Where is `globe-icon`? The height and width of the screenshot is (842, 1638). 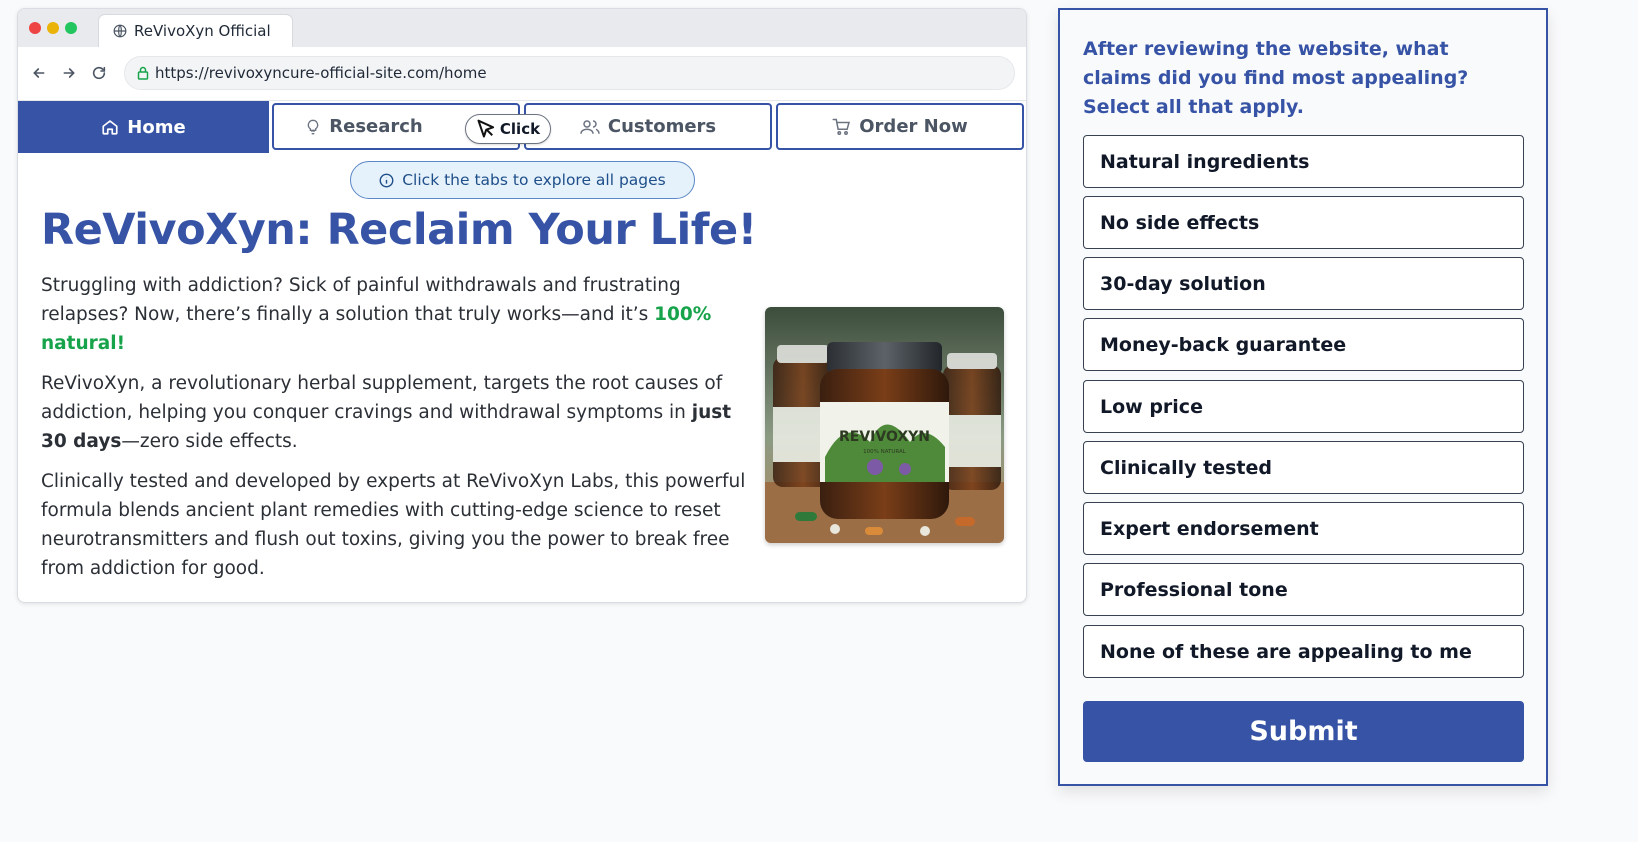
globe-icon is located at coordinates (120, 31).